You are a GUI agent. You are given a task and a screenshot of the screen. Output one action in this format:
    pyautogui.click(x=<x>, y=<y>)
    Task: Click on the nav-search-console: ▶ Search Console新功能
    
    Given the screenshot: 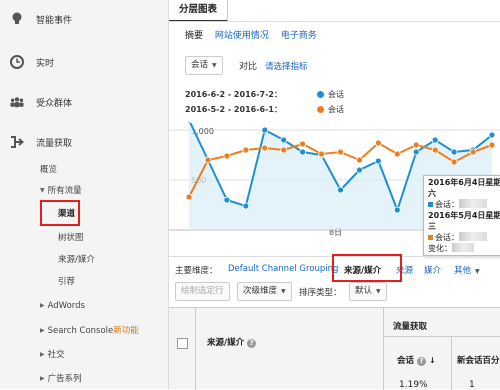 What is the action you would take?
    pyautogui.click(x=89, y=330)
    